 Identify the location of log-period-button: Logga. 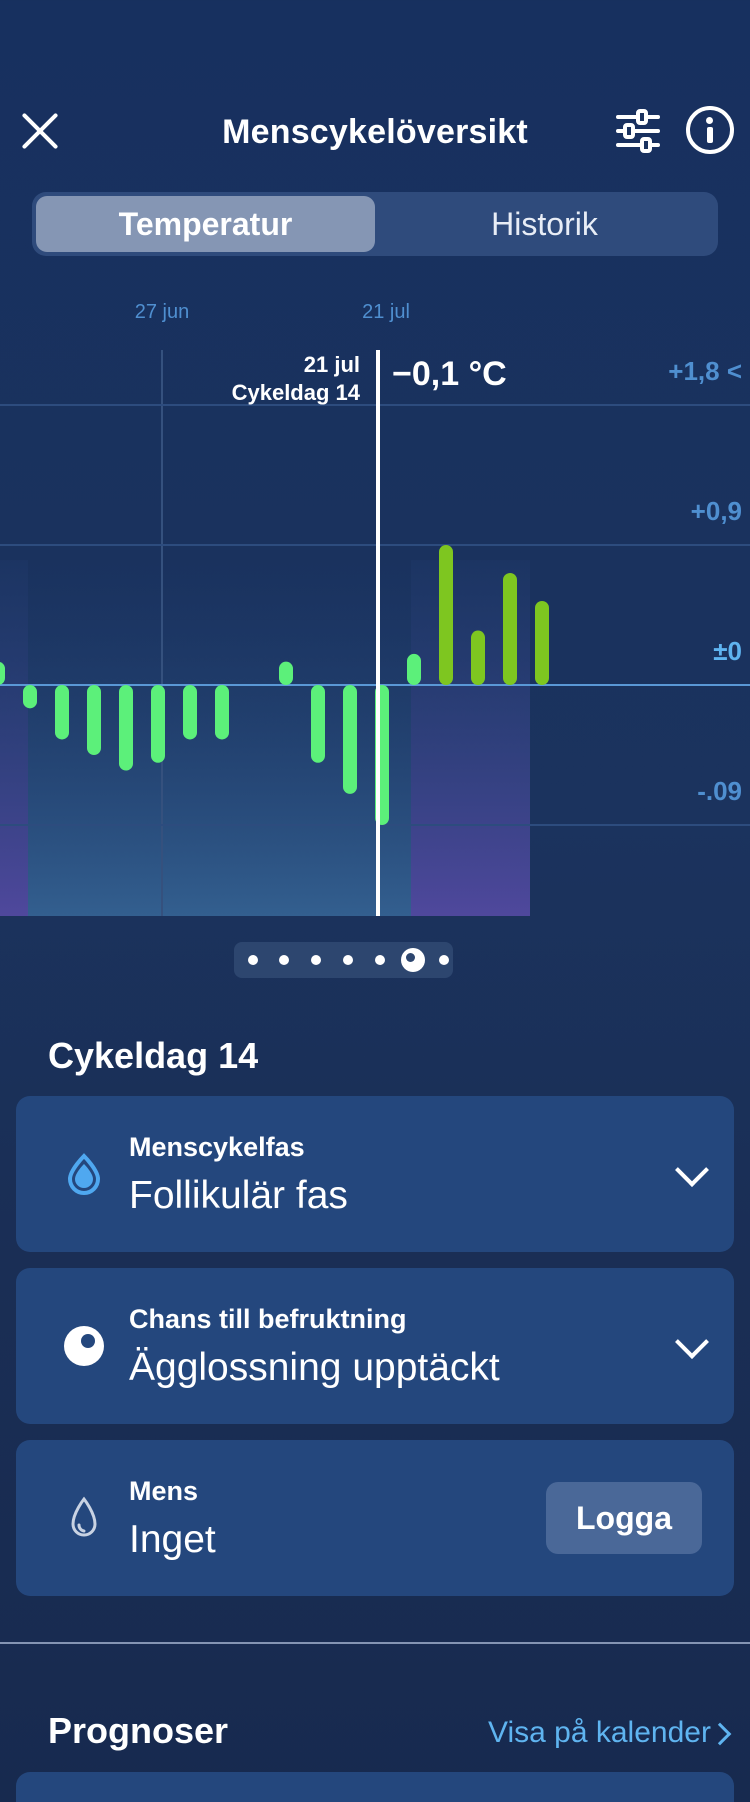
(624, 1518).